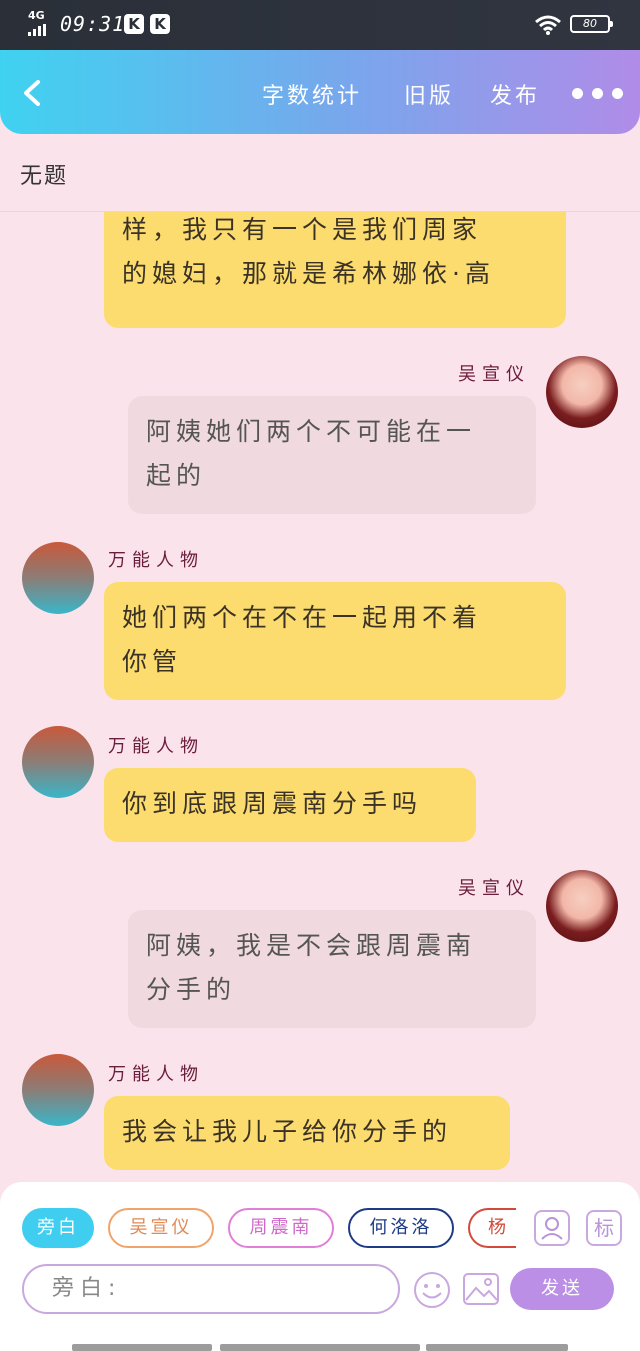 The height and width of the screenshot is (1351, 640). Describe the element at coordinates (161, 1228) in the screenshot. I see `character-chip: 吴宣仪` at that location.